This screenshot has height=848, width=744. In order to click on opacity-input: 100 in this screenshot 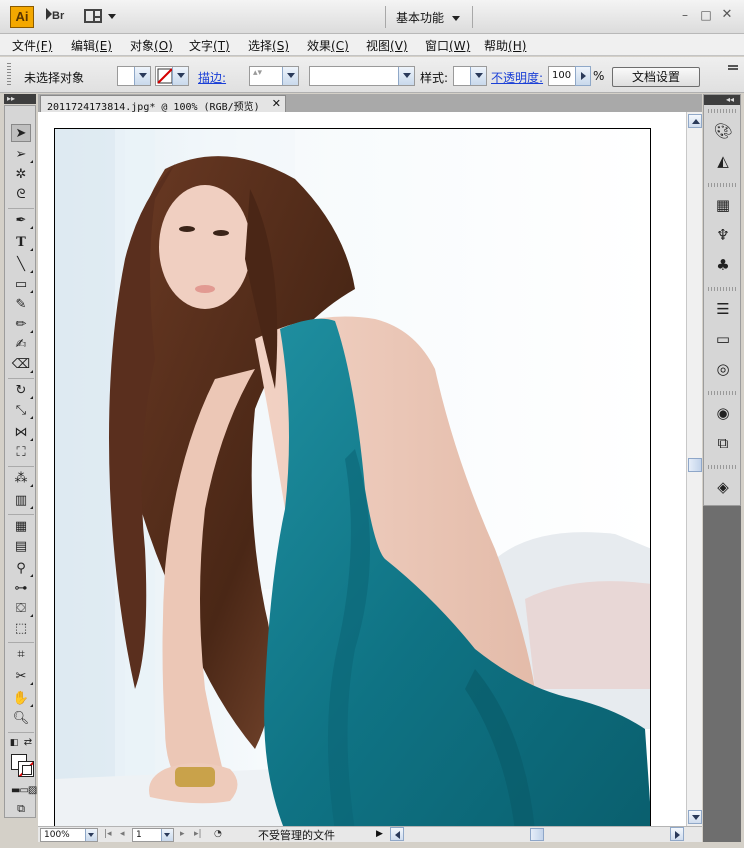, I will do `click(562, 76)`.